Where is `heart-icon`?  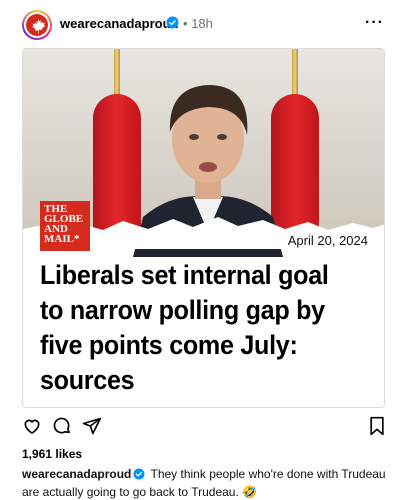 heart-icon is located at coordinates (32, 428).